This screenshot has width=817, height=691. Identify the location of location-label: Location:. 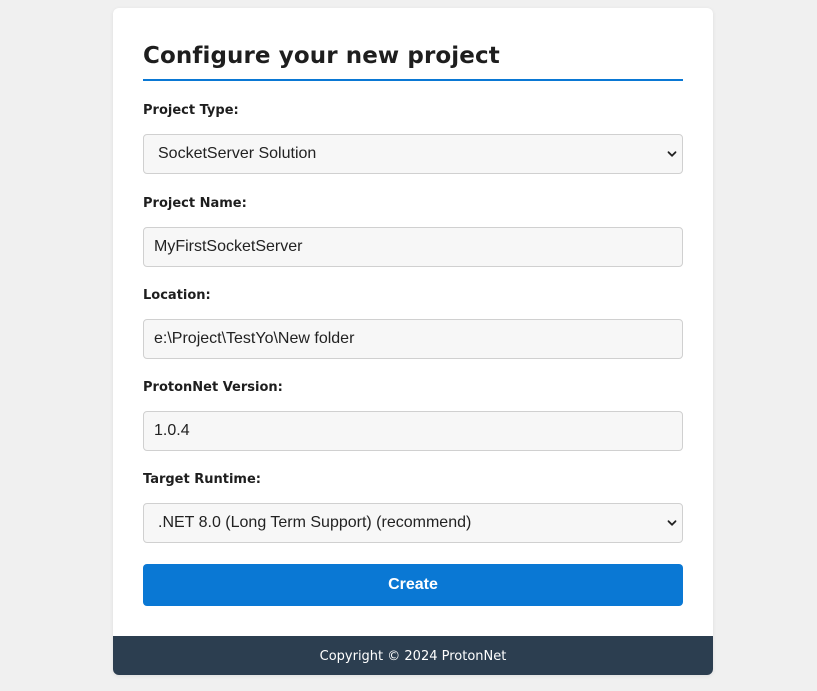
(177, 295).